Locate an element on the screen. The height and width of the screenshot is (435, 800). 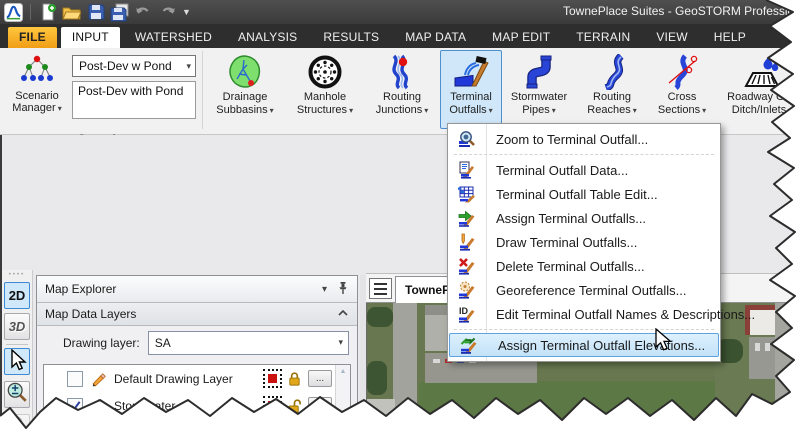
lock-closed-icon is located at coordinates (295, 379).